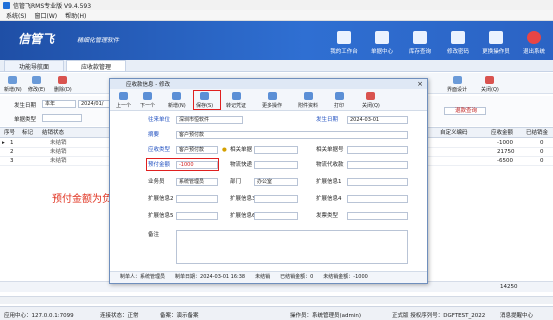  I want to click on type-select: 客户预付款, so click(197, 150).